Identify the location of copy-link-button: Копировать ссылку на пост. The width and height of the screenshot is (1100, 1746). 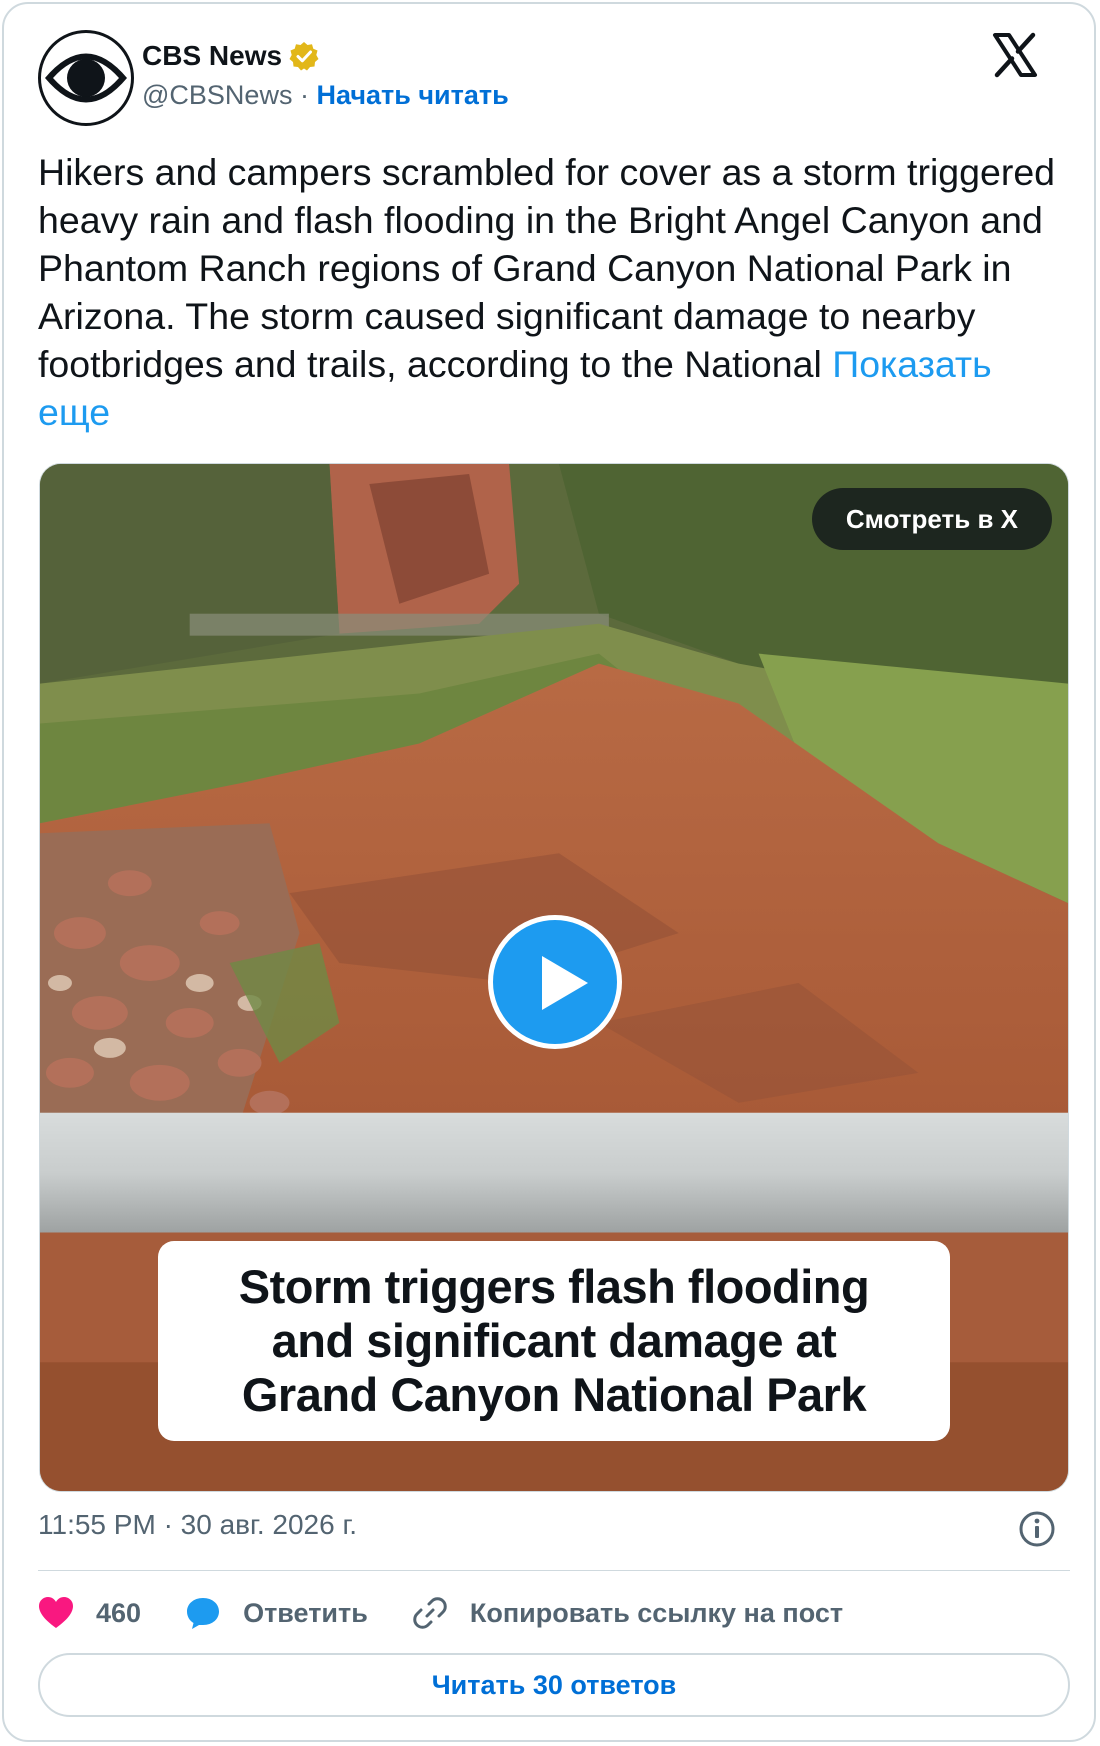
(627, 1613).